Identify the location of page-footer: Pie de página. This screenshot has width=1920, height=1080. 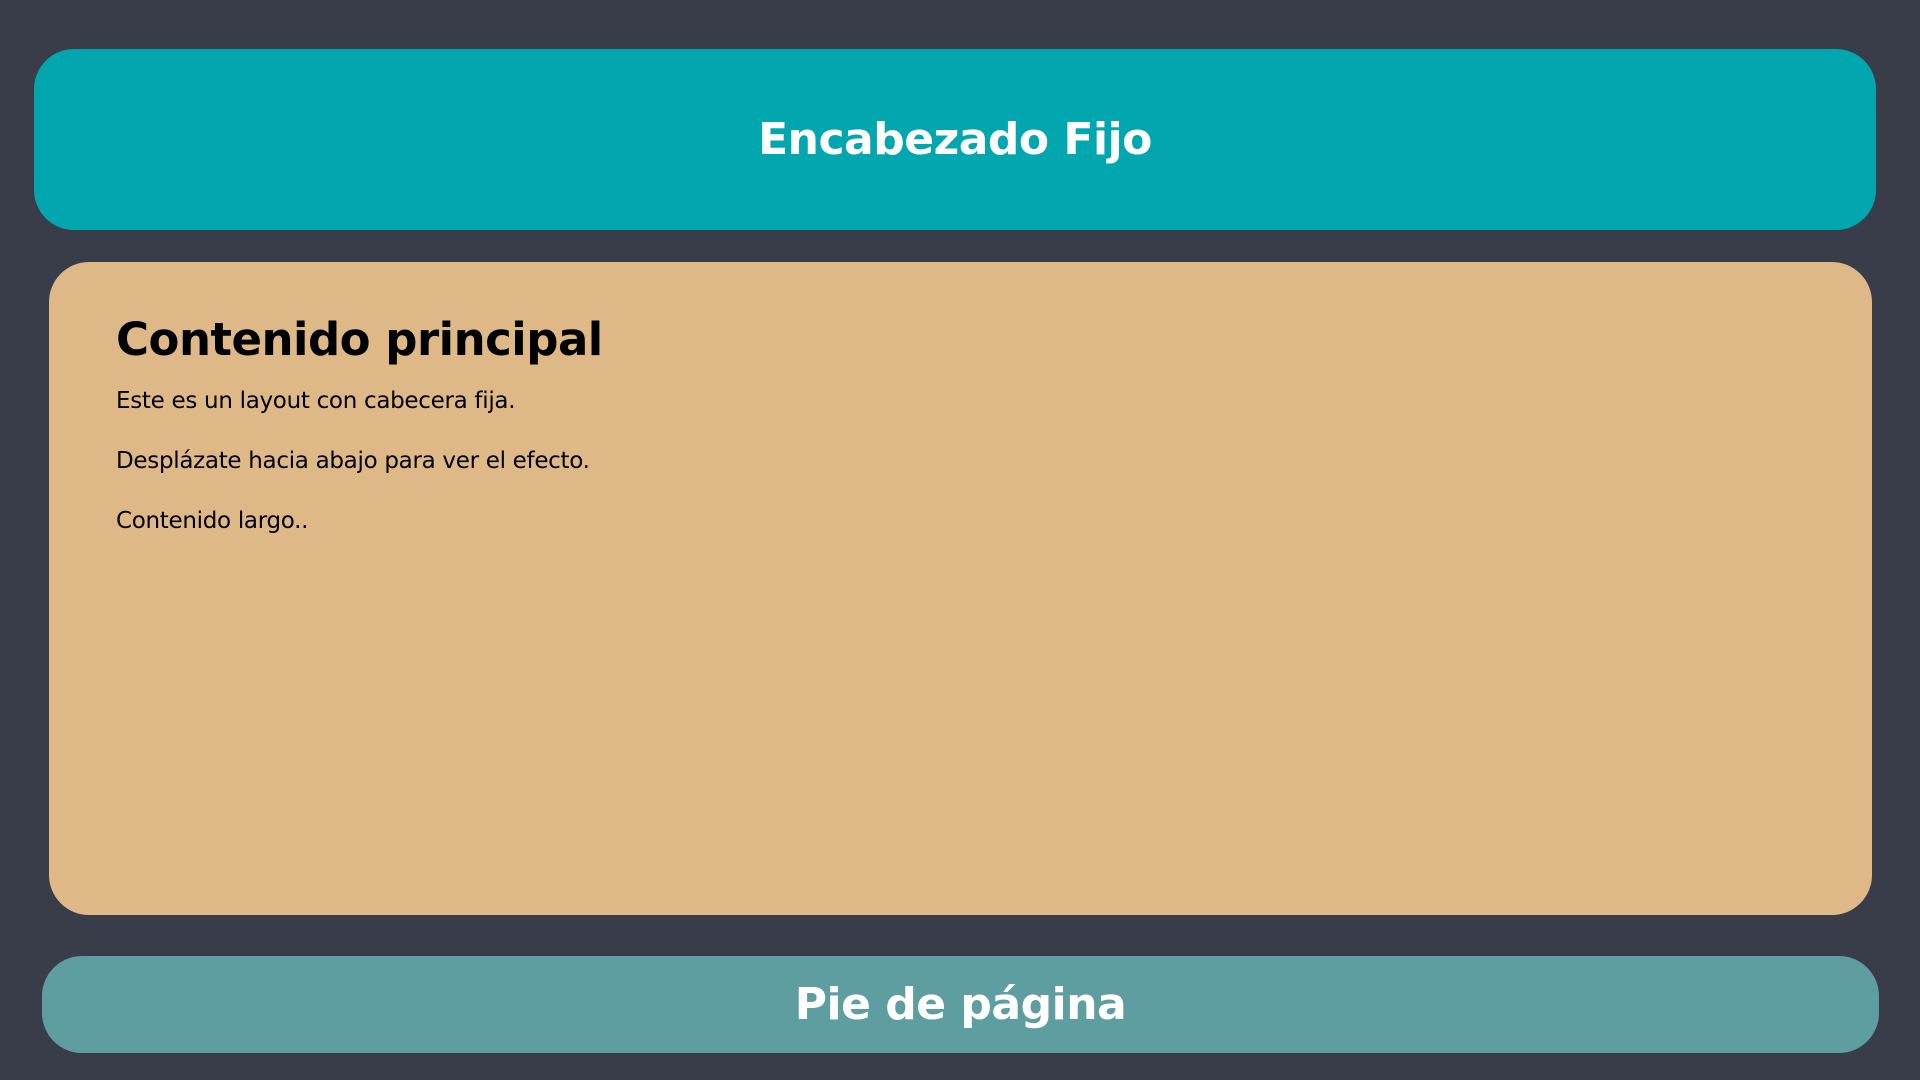
(960, 1004).